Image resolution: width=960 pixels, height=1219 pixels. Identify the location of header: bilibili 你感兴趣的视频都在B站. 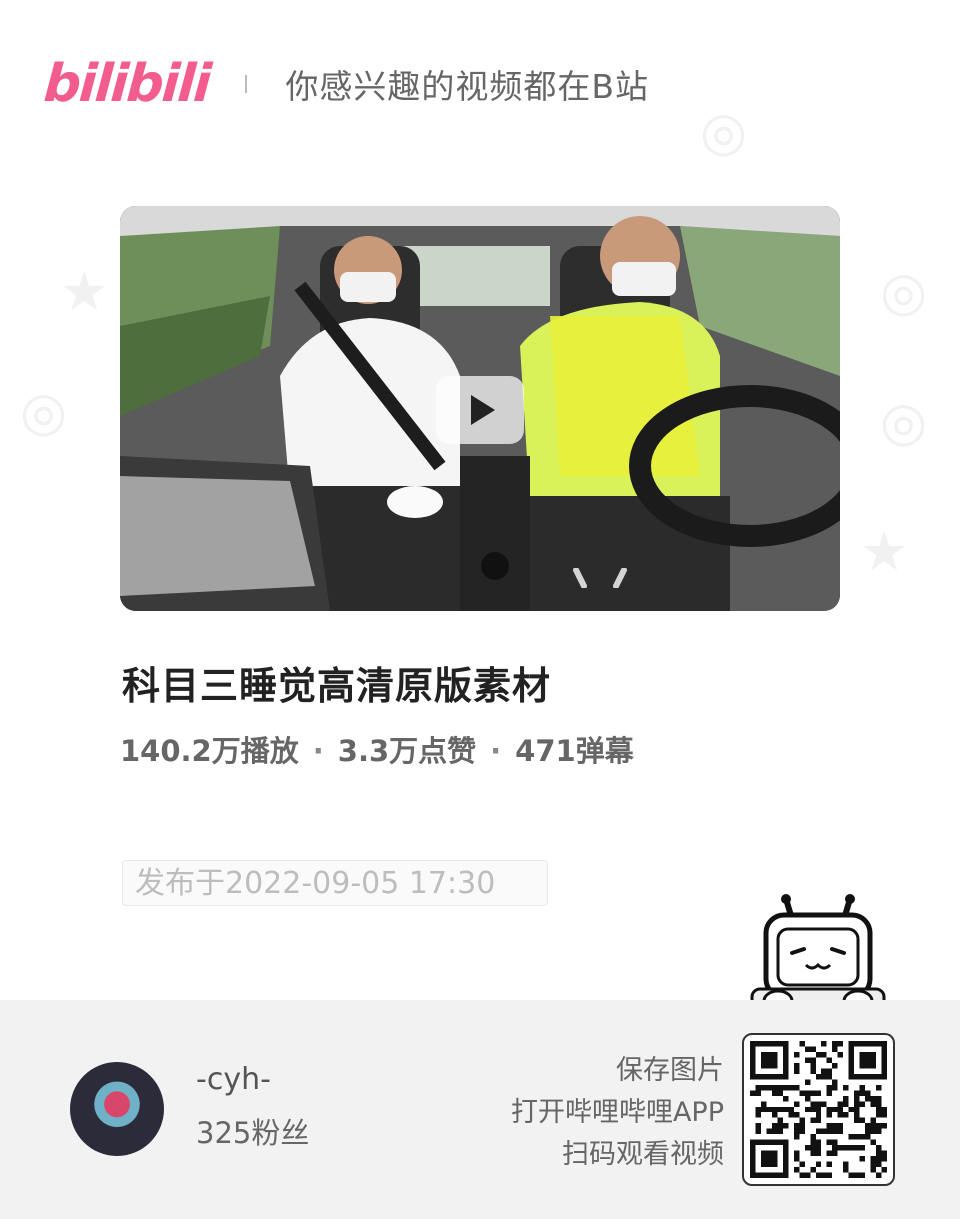
(345, 84).